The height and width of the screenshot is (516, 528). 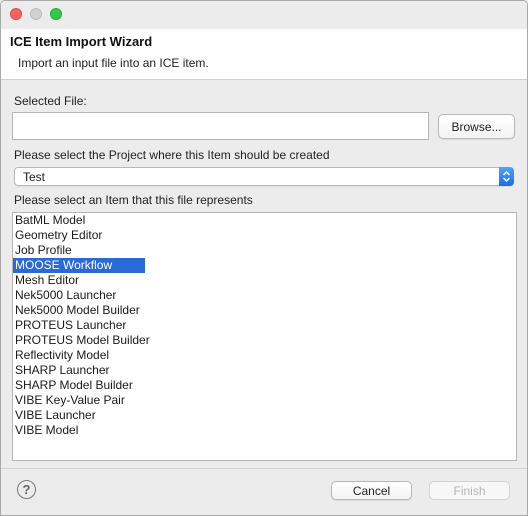 What do you see at coordinates (113, 63) in the screenshot?
I see `wizard-description: Import an input file into an ICE item.` at bounding box center [113, 63].